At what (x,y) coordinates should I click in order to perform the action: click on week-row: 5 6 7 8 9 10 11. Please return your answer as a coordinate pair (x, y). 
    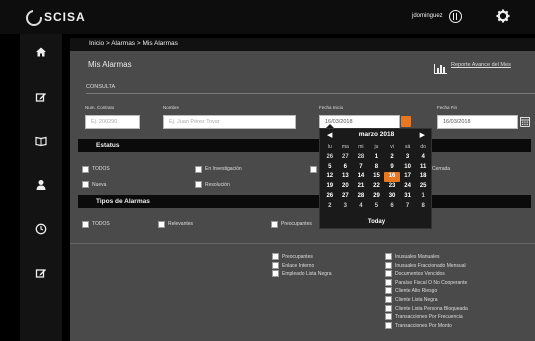
    Looking at the image, I should click on (376, 168).